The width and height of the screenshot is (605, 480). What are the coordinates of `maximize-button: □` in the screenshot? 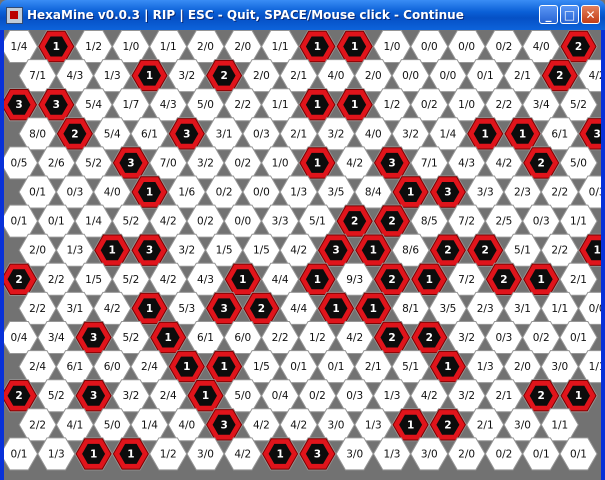 It's located at (569, 14).